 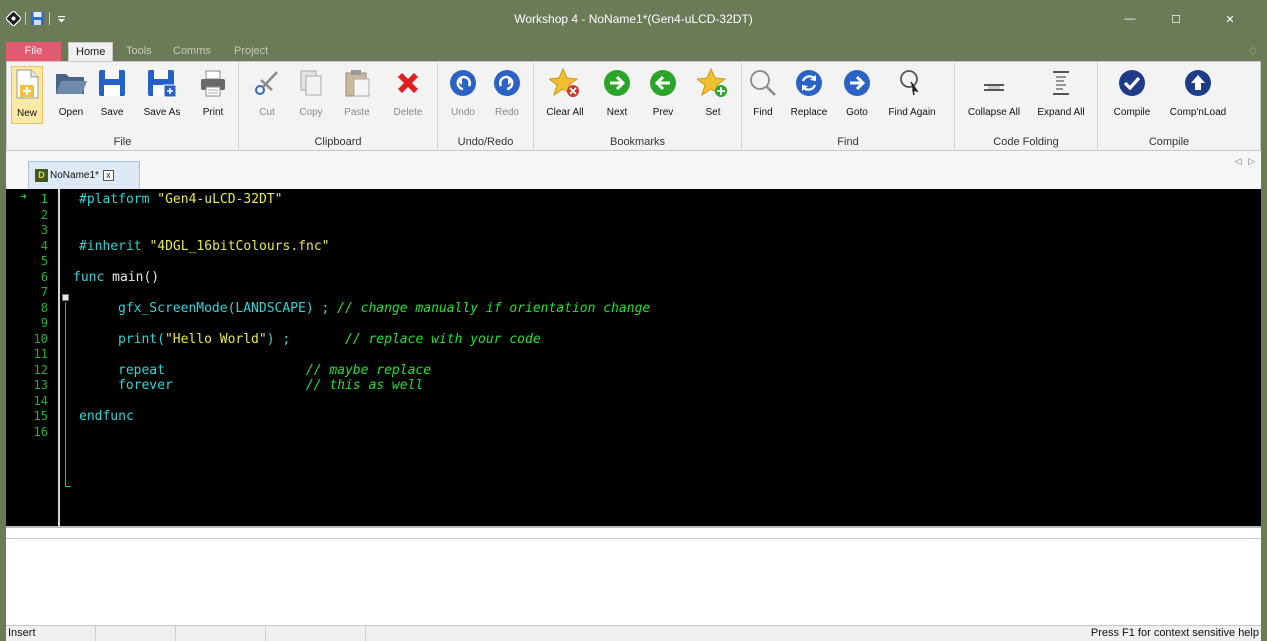 What do you see at coordinates (40, 369) in the screenshot?
I see `line-number: 12` at bounding box center [40, 369].